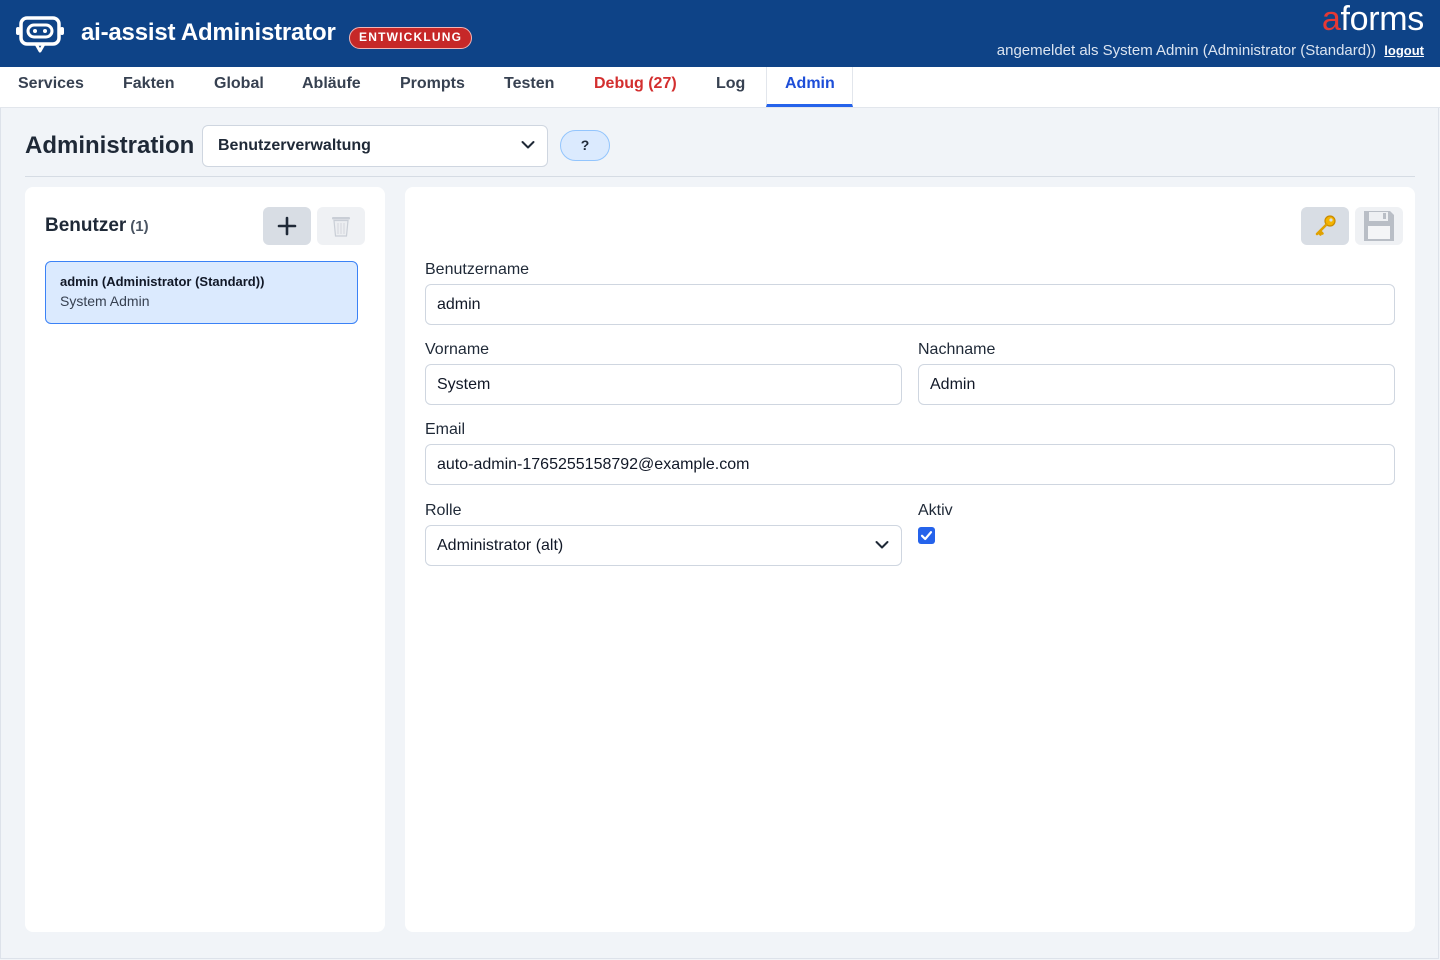  I want to click on tab-testen: Testen, so click(529, 87).